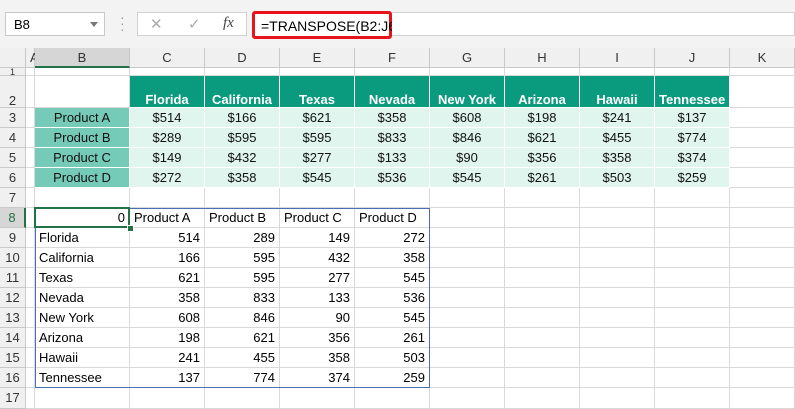 This screenshot has width=795, height=409. What do you see at coordinates (13, 158) in the screenshot?
I see `row-header-5: 5` at bounding box center [13, 158].